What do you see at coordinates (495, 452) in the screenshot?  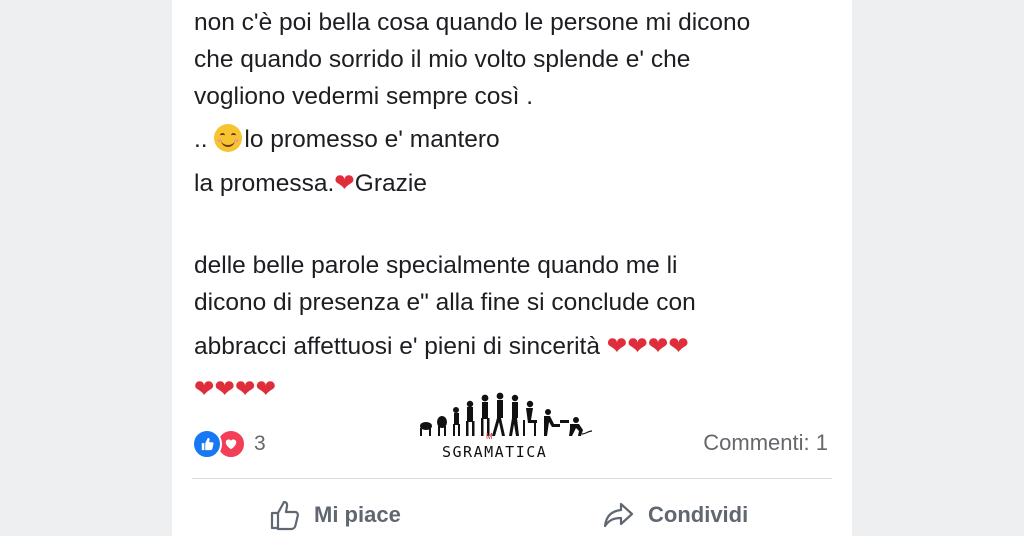 I see `logo-text: SGRAMATICA` at bounding box center [495, 452].